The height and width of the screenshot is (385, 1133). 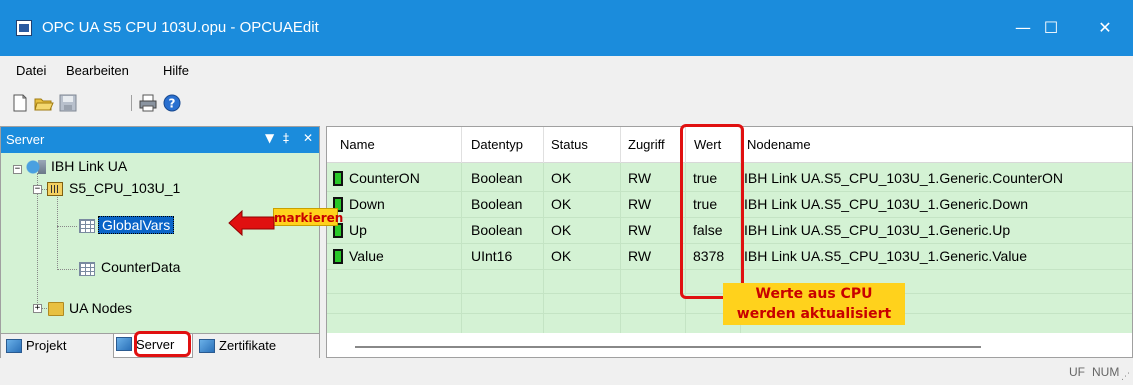 I want to click on pane-close-icon: ✕, so click(x=308, y=138).